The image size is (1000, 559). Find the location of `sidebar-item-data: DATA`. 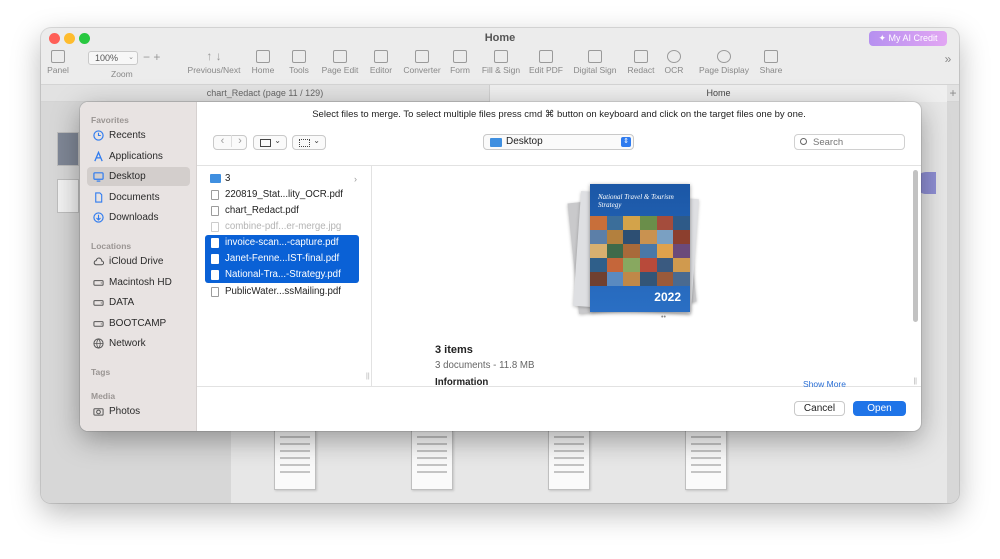

sidebar-item-data: DATA is located at coordinates (138, 302).